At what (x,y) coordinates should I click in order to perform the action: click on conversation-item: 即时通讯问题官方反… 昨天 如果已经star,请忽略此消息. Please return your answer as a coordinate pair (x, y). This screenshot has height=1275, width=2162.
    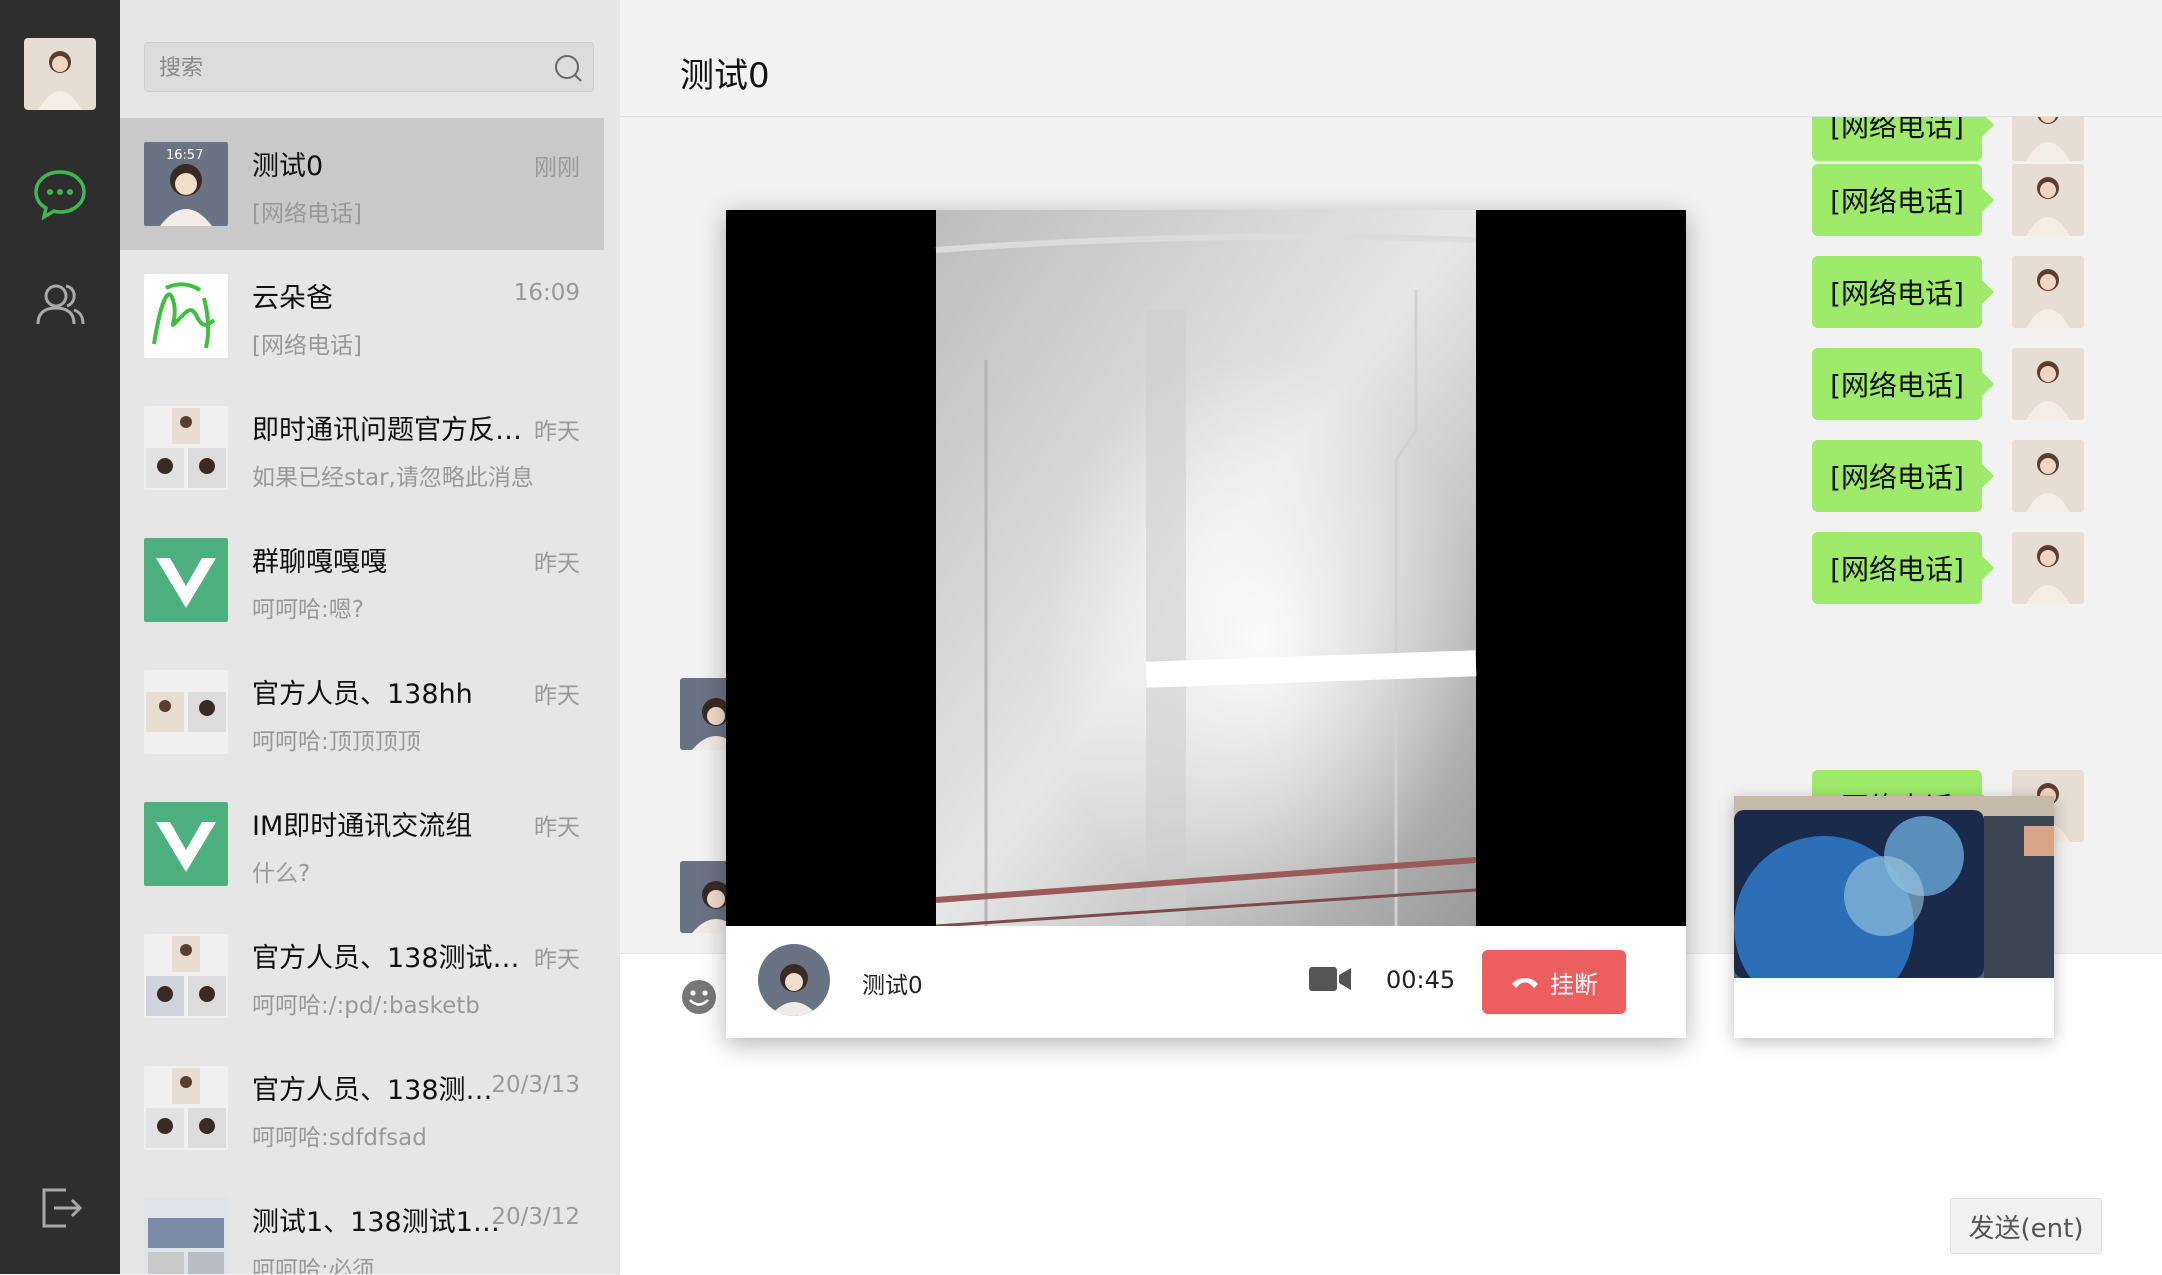
    Looking at the image, I should click on (362, 448).